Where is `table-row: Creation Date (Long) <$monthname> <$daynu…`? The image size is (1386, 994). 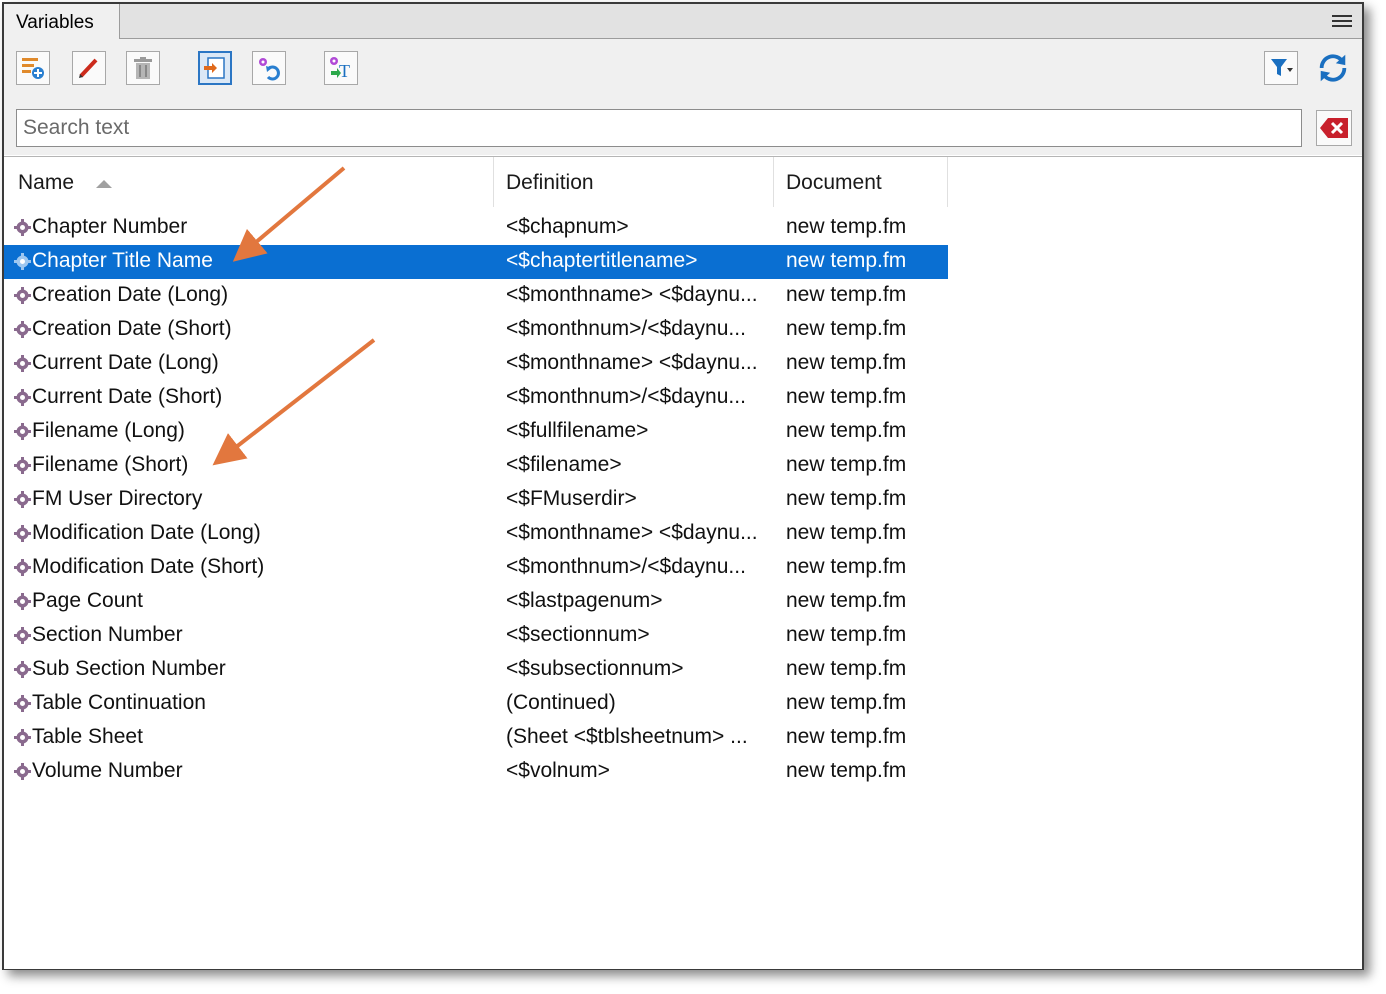 table-row: Creation Date (Long) <$monthname> <$daynu… is located at coordinates (476, 296).